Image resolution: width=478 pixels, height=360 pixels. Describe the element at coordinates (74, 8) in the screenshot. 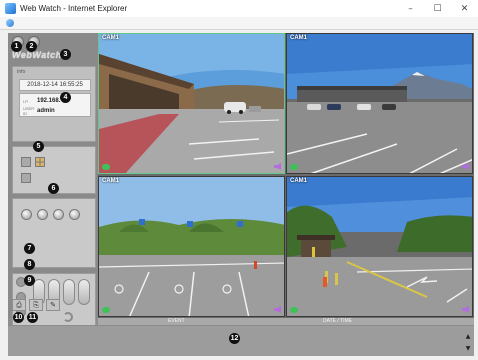

I see `window-title: Web Watch - Internet Explorer` at that location.